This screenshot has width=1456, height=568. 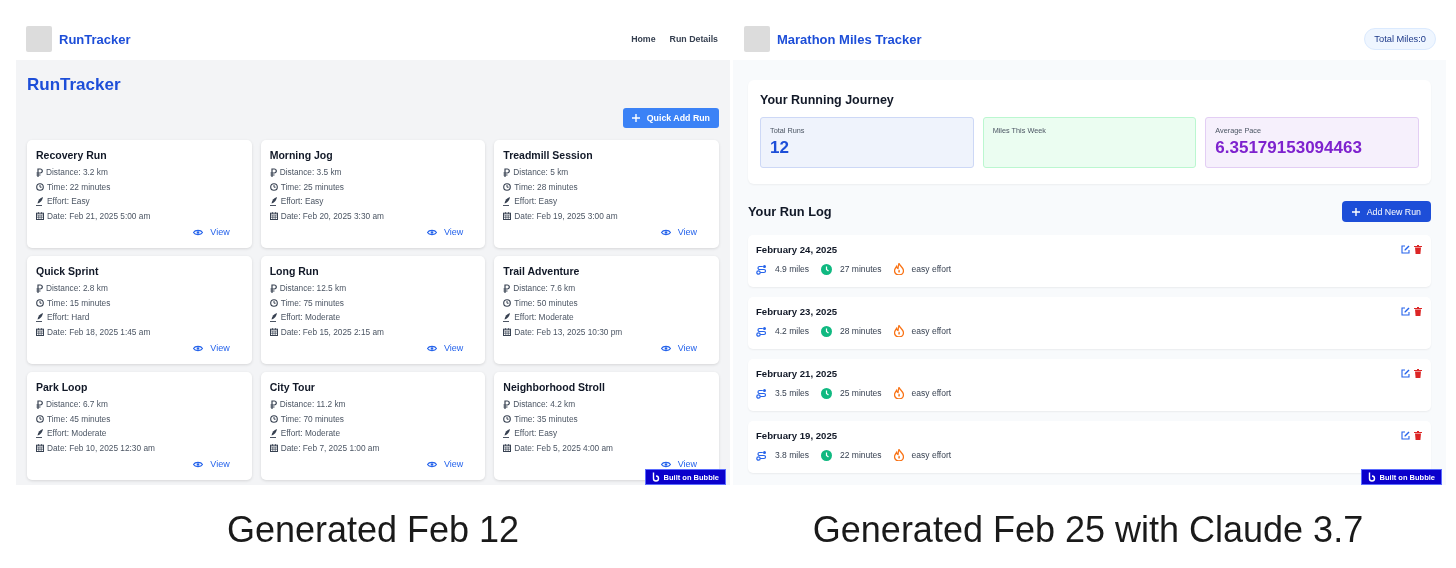 I want to click on duration-text: 25 minutes, so click(x=861, y=393).